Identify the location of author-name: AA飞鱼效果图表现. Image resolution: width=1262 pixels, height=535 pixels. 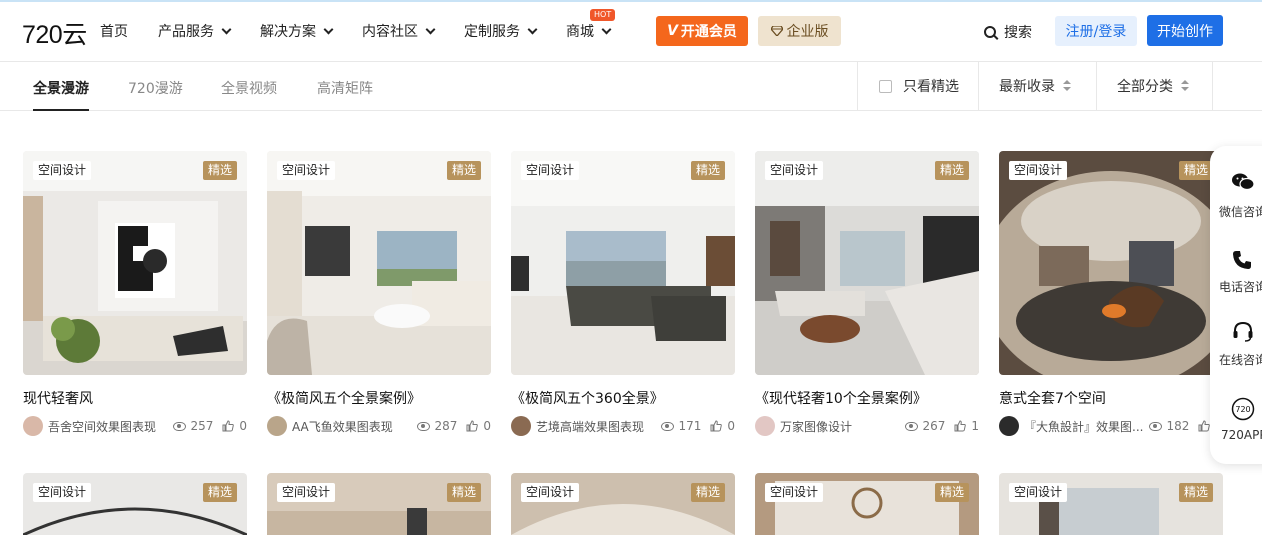
(351, 426).